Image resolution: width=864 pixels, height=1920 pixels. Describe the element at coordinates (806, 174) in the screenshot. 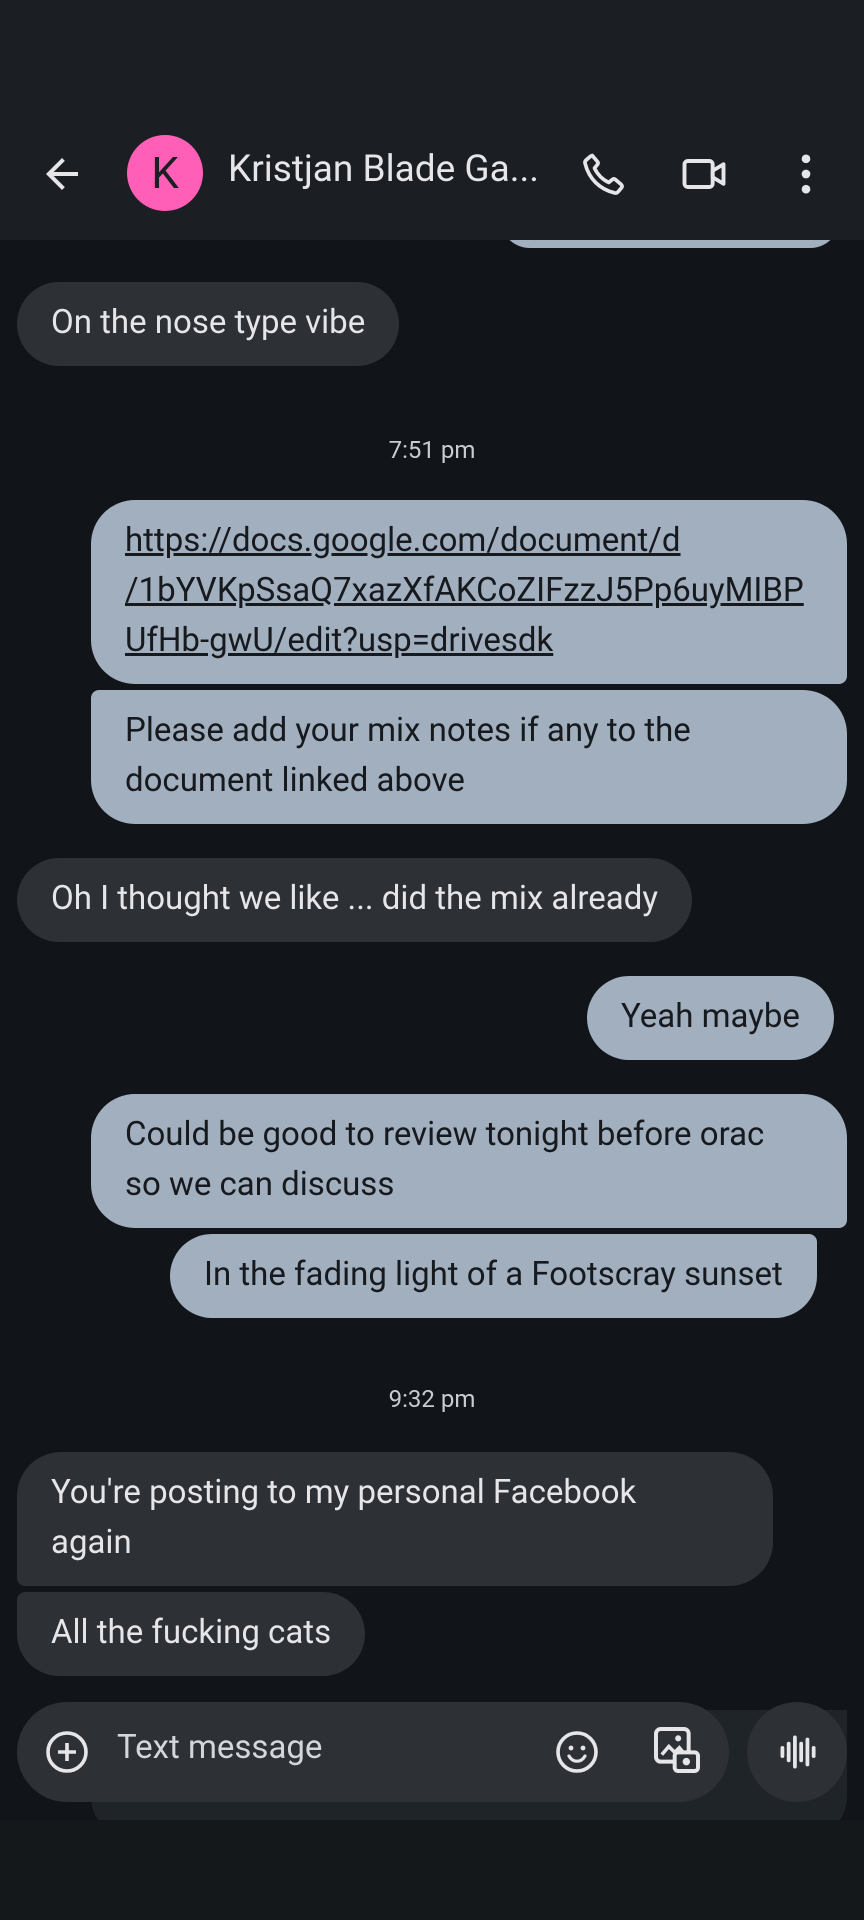

I see `more-vert-icon` at that location.